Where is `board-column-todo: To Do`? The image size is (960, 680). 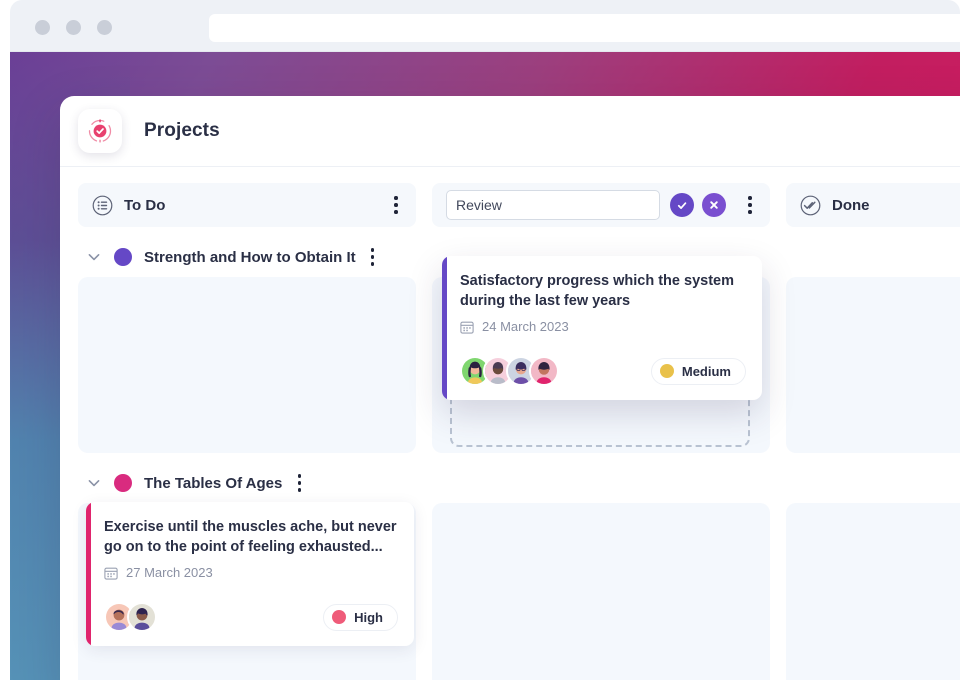
board-column-todo: To Do is located at coordinates (247, 205).